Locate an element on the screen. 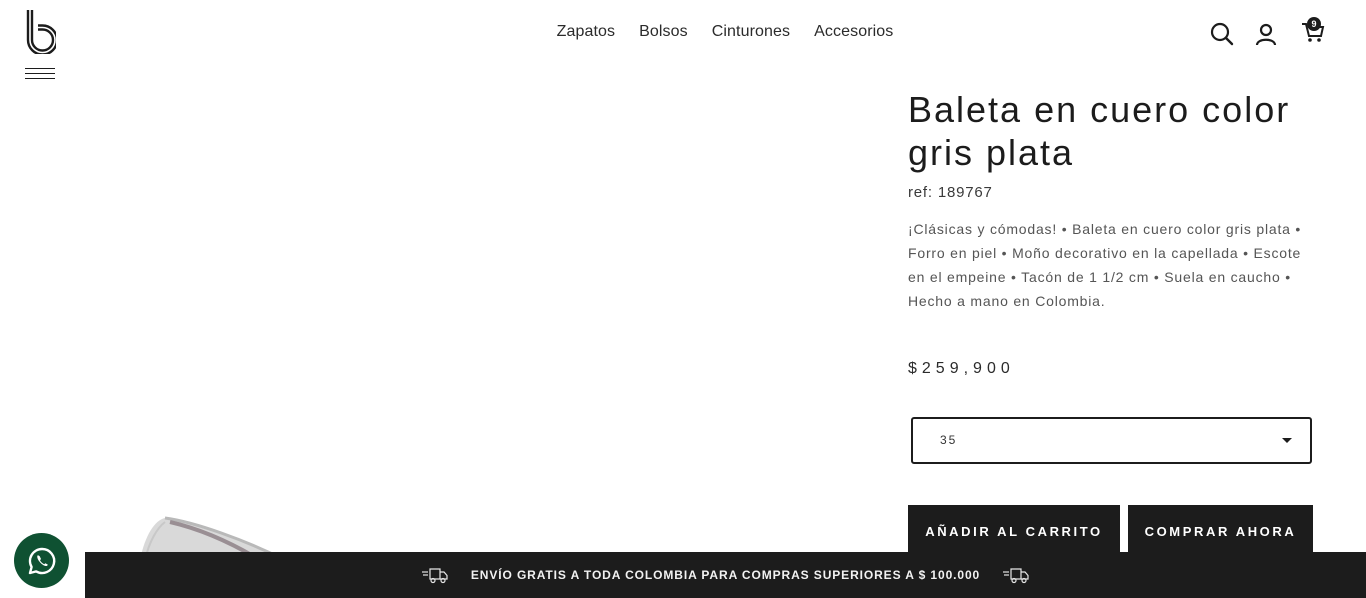 This screenshot has height=598, width=1366. add-to-cart-button: AÑADIR AL CARRITO is located at coordinates (1014, 532).